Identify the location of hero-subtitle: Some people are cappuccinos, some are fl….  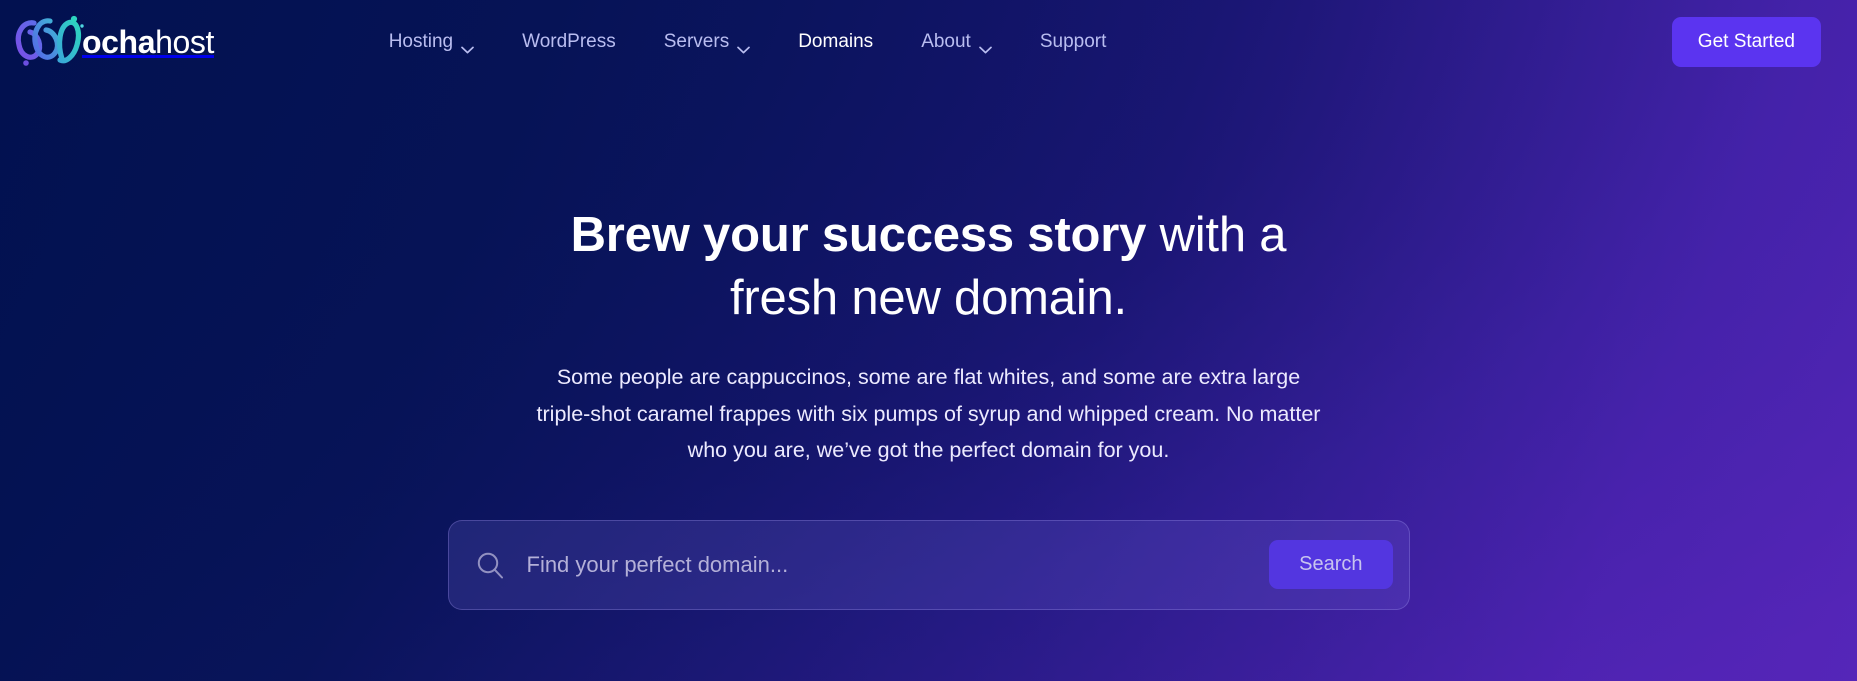
(928, 413).